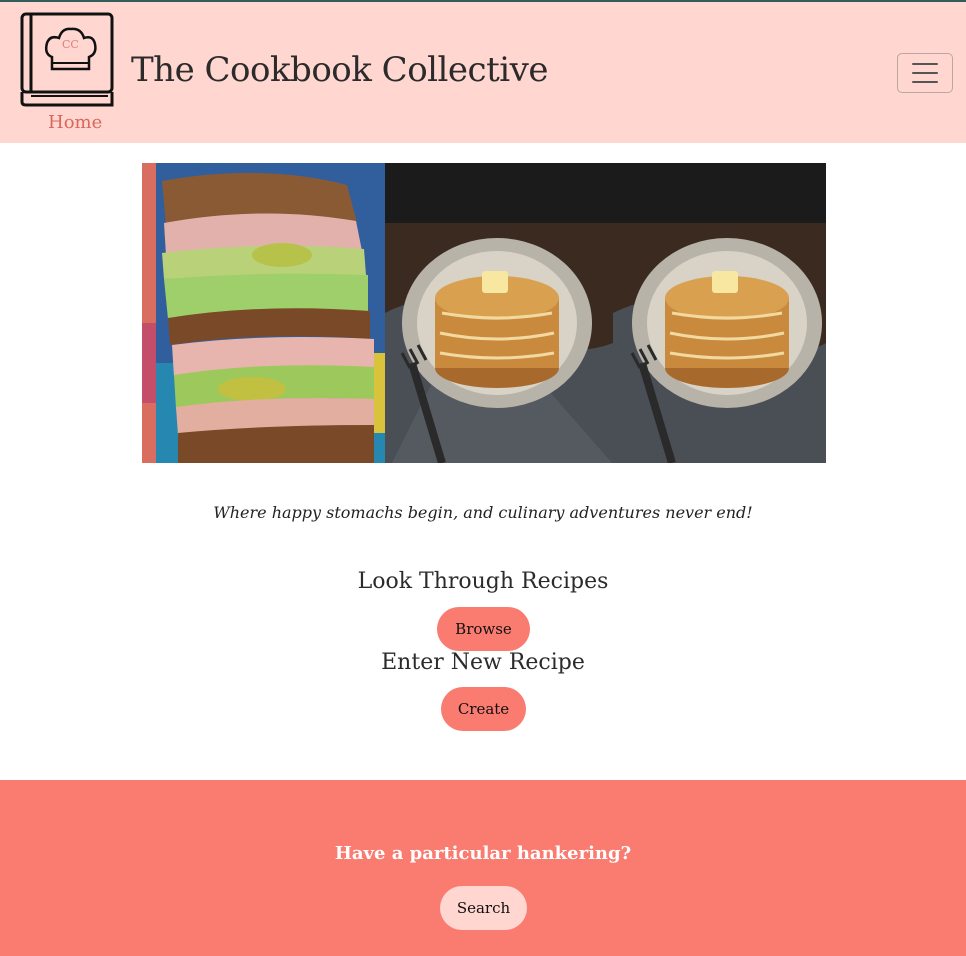 The height and width of the screenshot is (956, 966). Describe the element at coordinates (483, 709) in the screenshot. I see `create-button: Create` at that location.